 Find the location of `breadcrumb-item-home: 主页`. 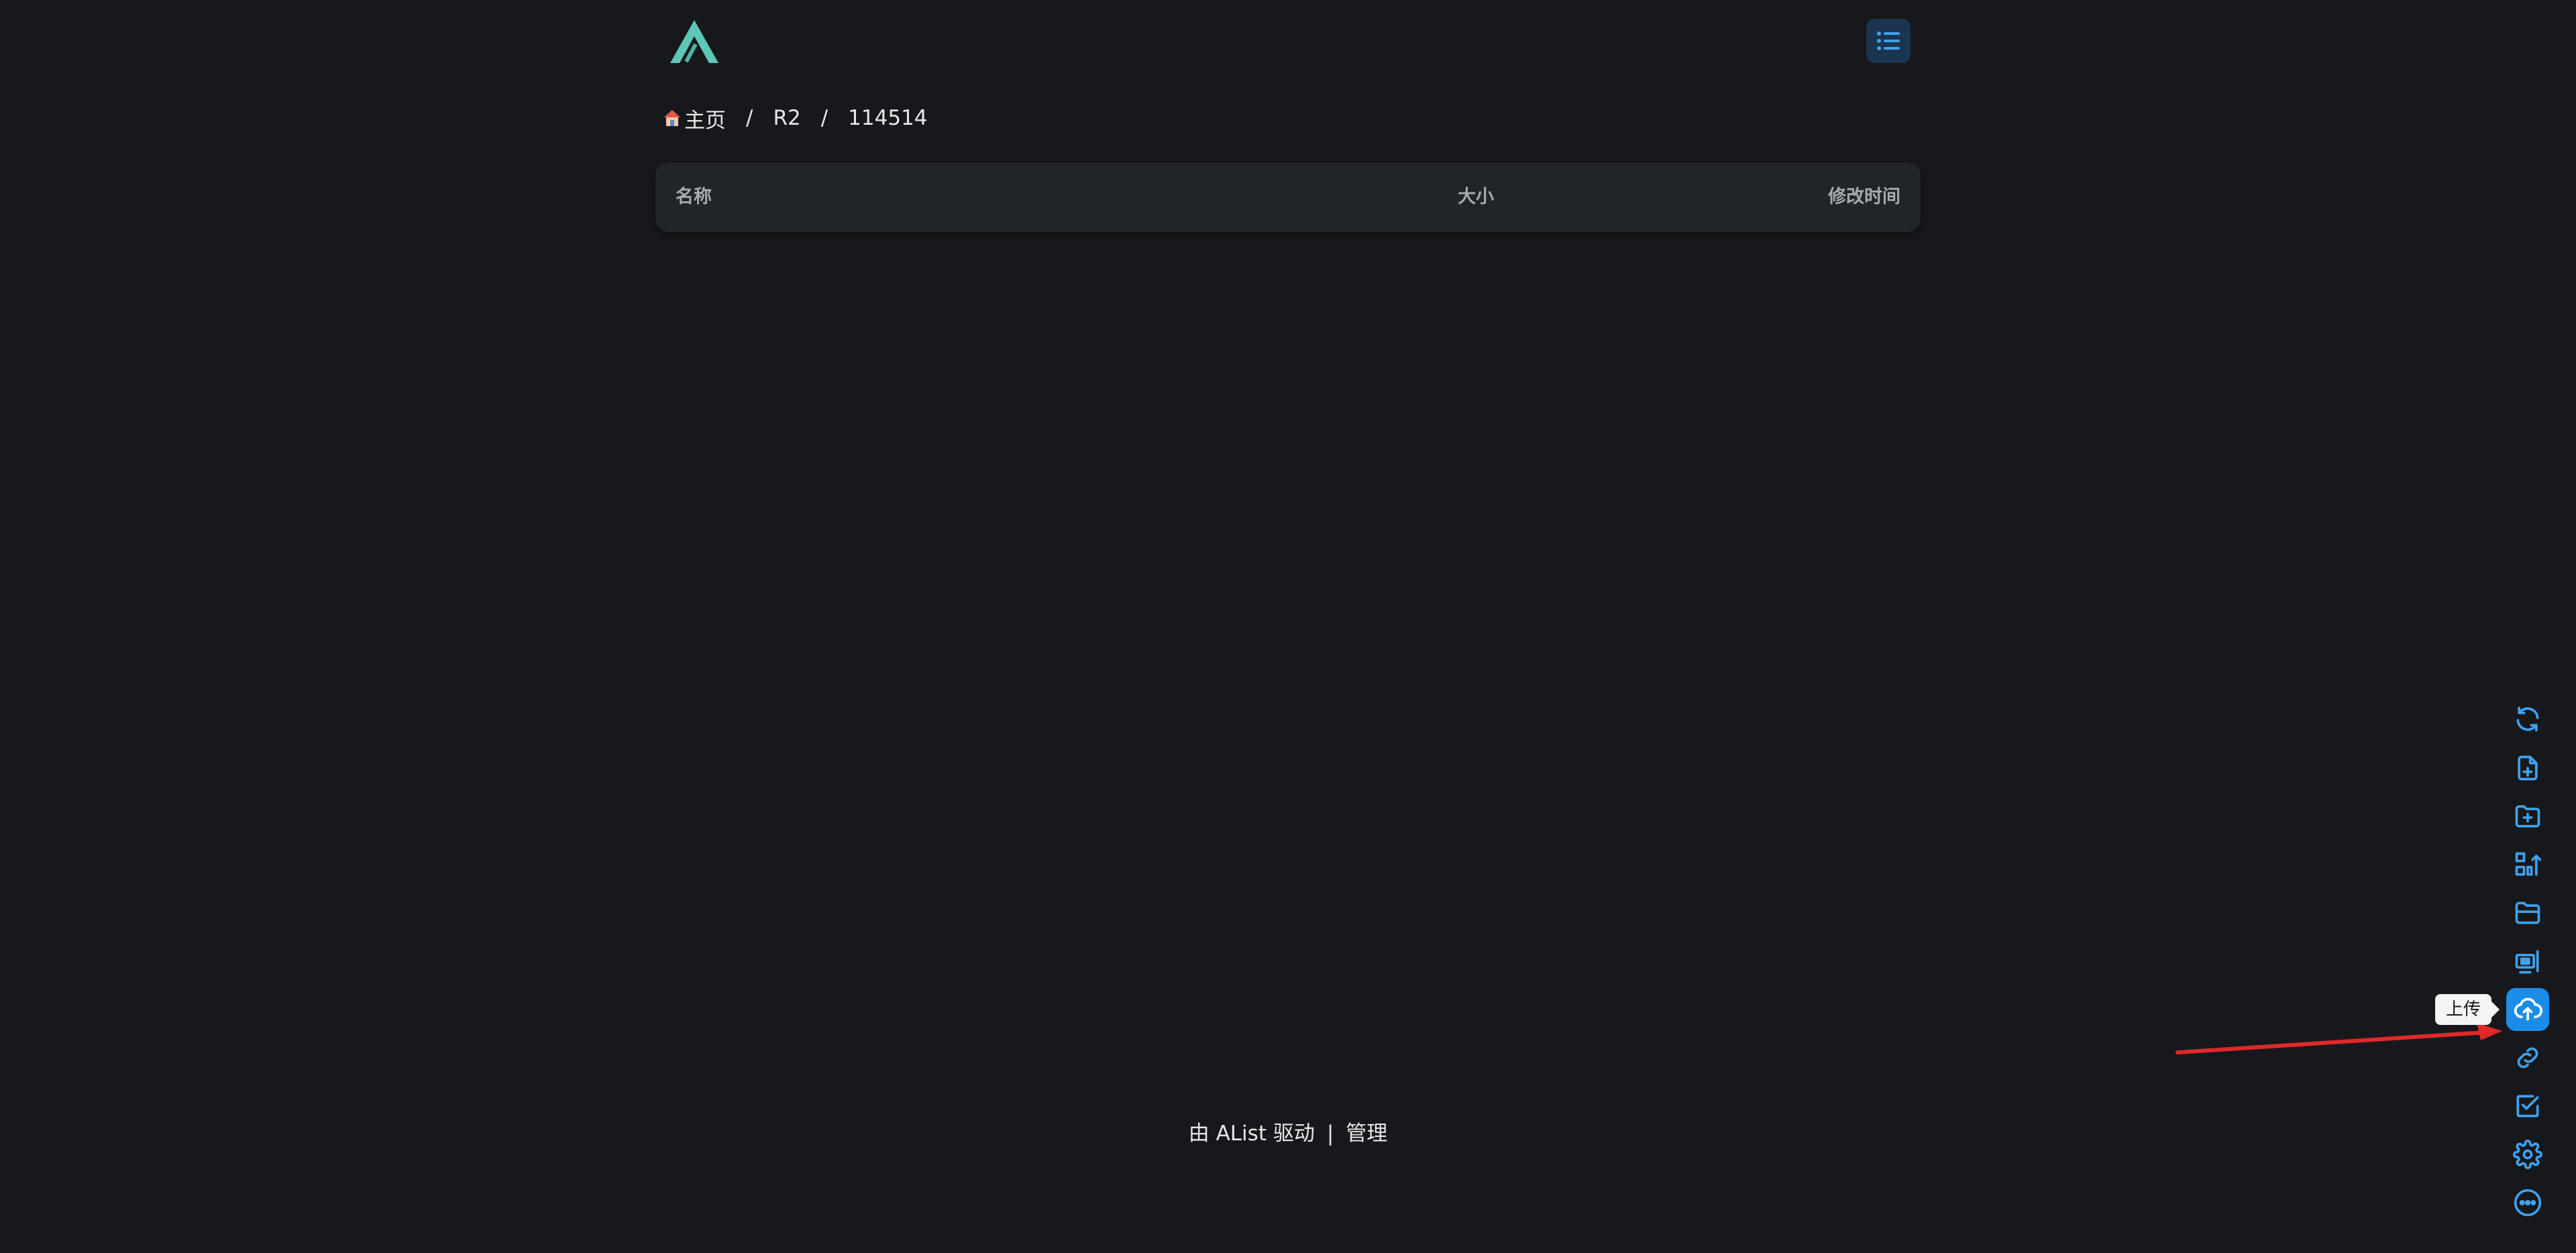

breadcrumb-item-home: 主页 is located at coordinates (705, 120).